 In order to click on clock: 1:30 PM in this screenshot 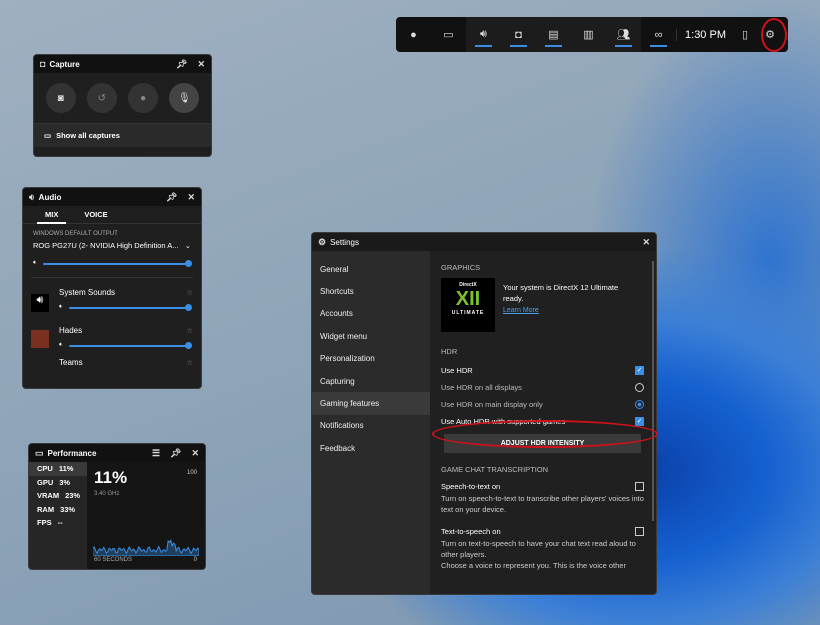, I will do `click(705, 34)`.